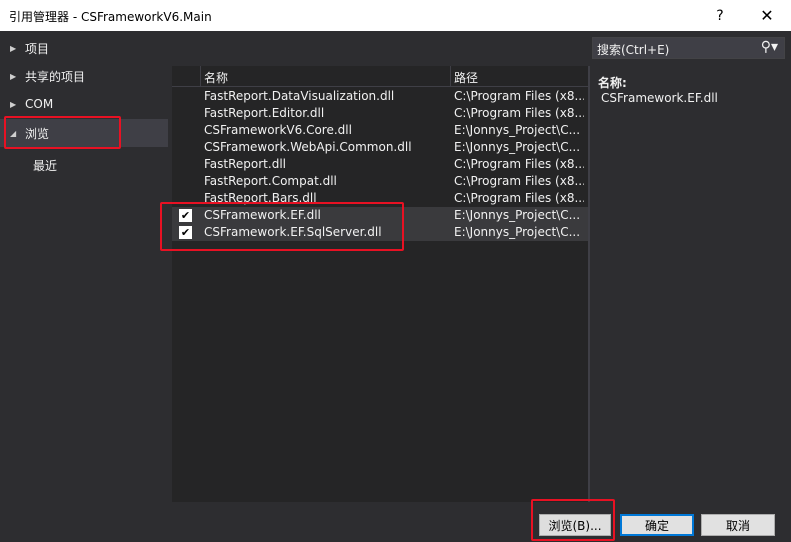 This screenshot has width=791, height=542. Describe the element at coordinates (84, 48) in the screenshot. I see `nav-item-projects: ▶ 项目` at that location.